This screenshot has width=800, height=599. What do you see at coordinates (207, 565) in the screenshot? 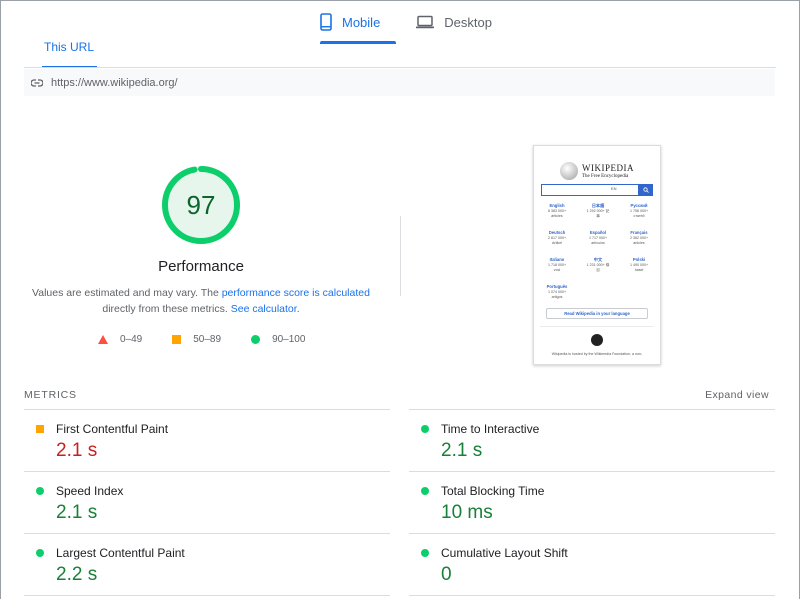
I see `metric-largest-contentful-paint: Largest Contentful Paint 2.2 s` at bounding box center [207, 565].